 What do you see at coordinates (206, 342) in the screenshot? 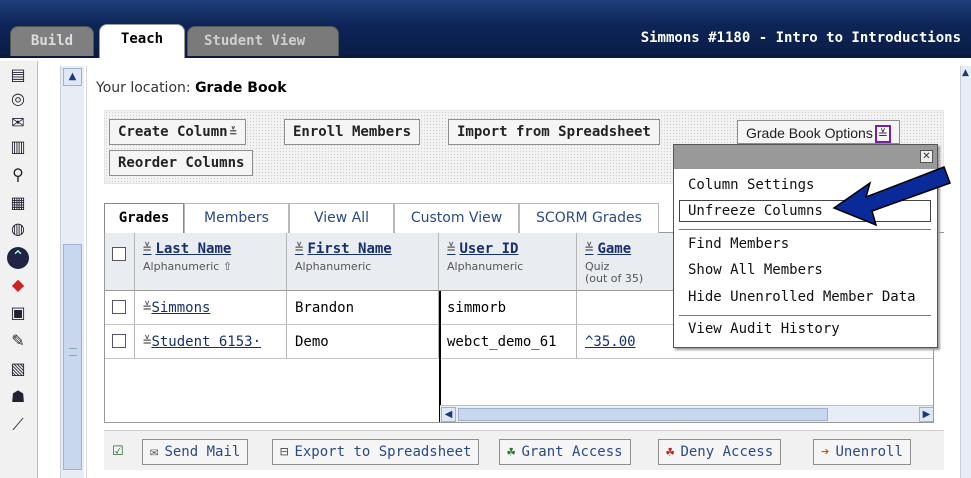
I see `last-name-link: Student 6153·` at bounding box center [206, 342].